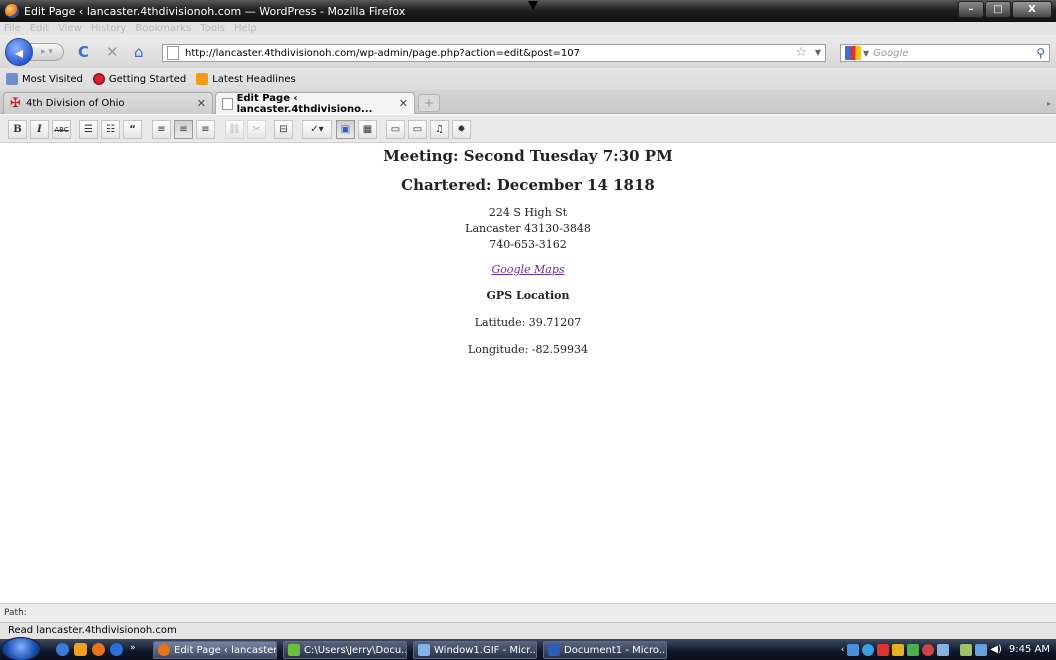  What do you see at coordinates (367, 129) in the screenshot?
I see `kitchen-sink-button: ▦` at bounding box center [367, 129].